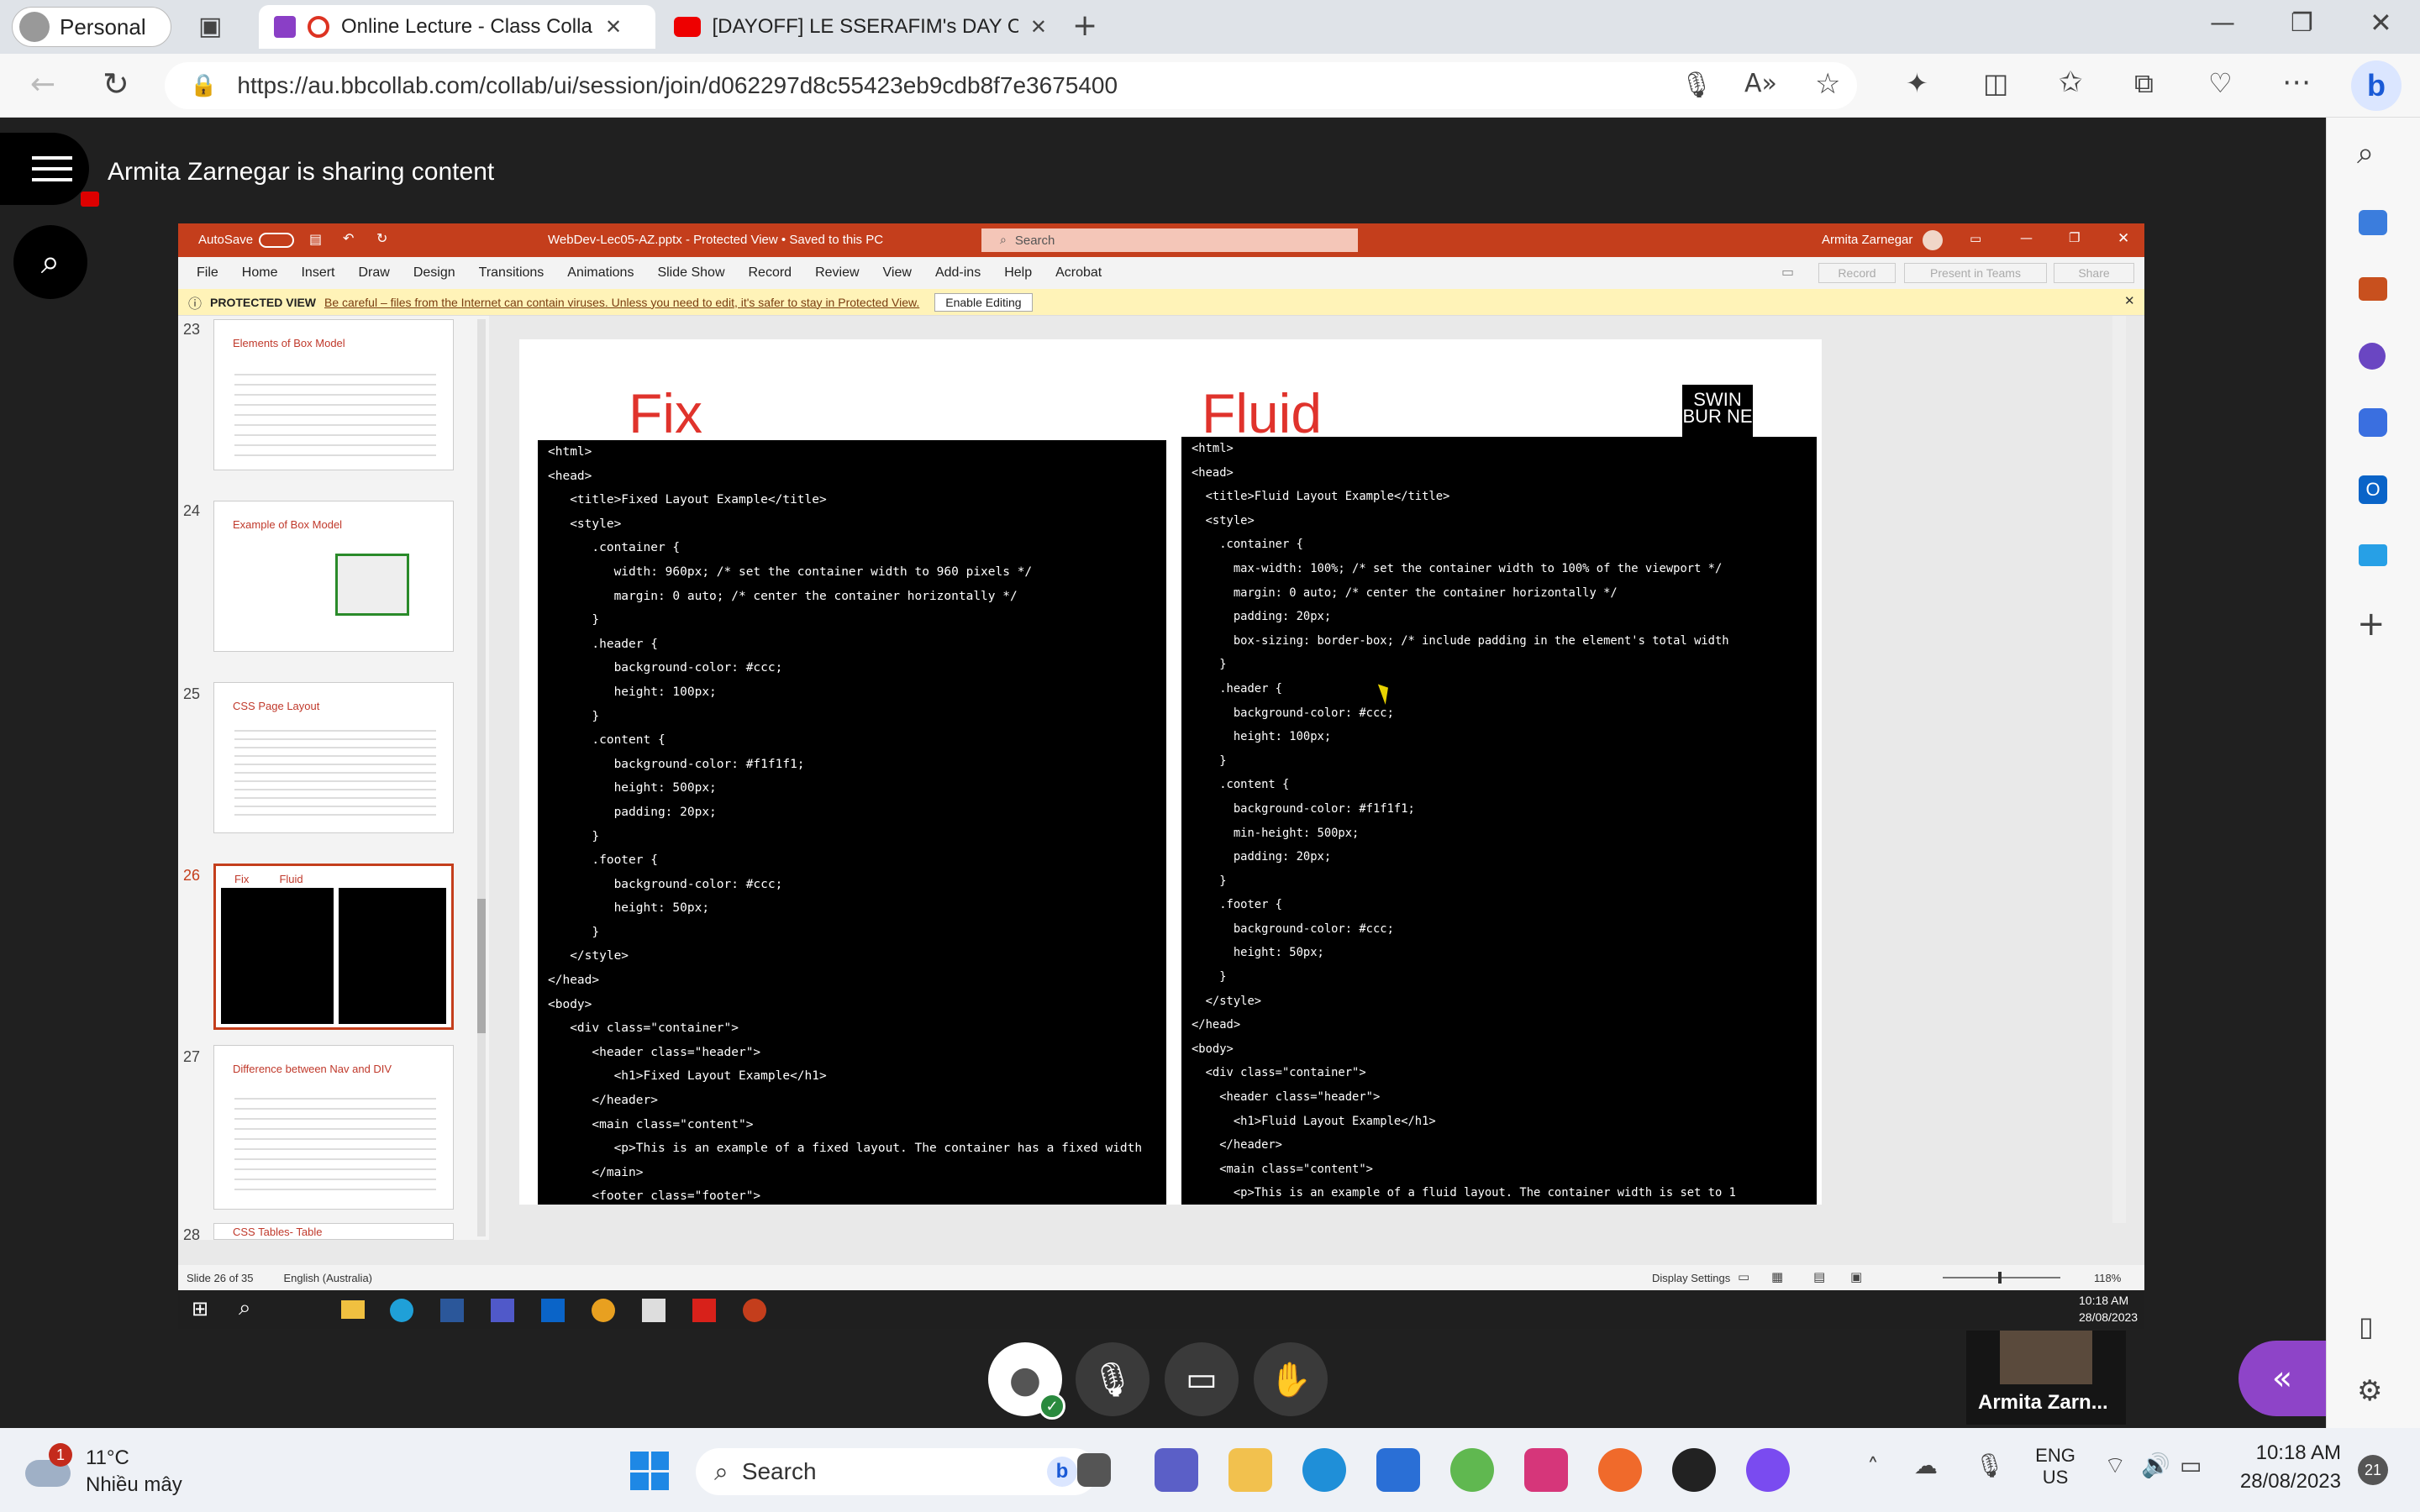  Describe the element at coordinates (2001, 1278) in the screenshot. I see `zoom-slider` at that location.